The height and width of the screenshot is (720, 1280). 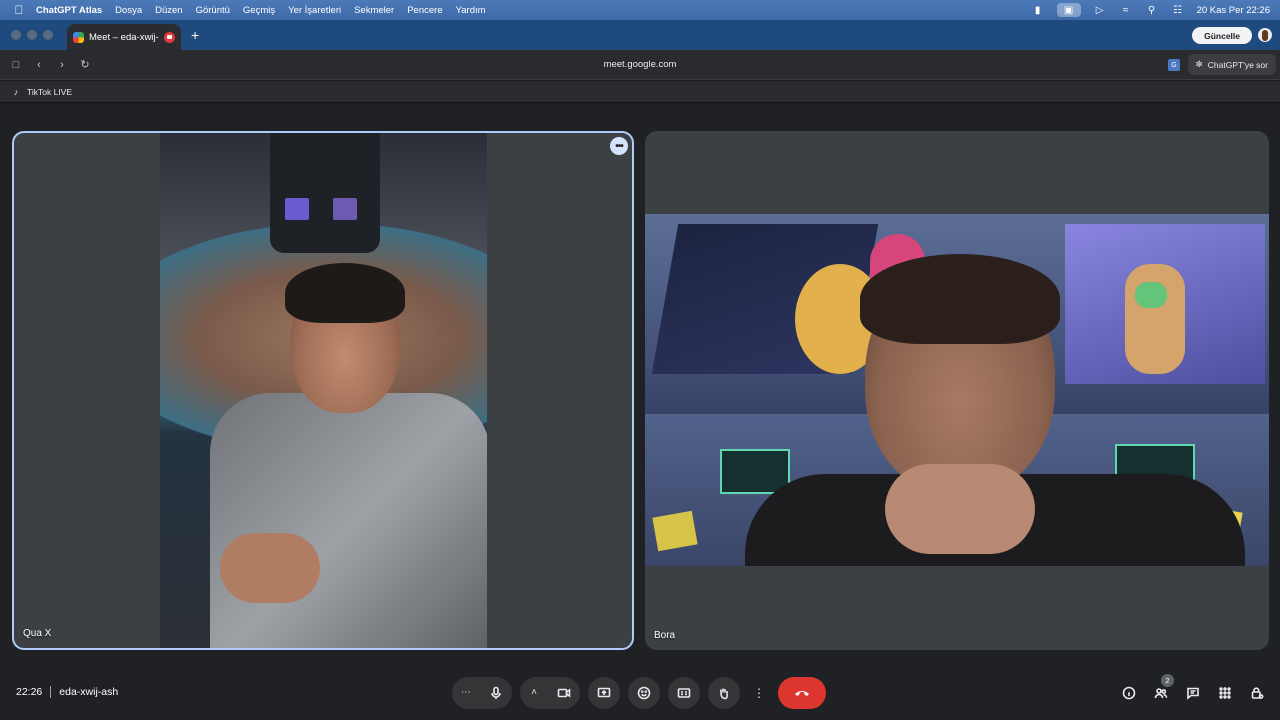 I want to click on apps-grid-icon, so click(x=1225, y=693).